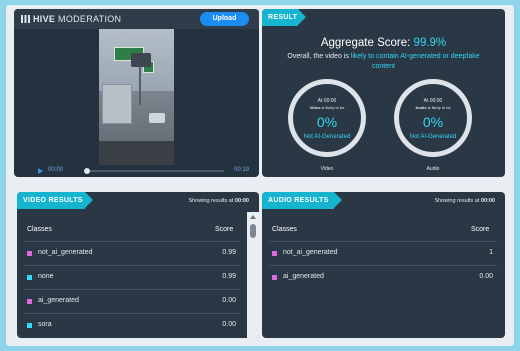 This screenshot has width=520, height=351. What do you see at coordinates (430, 43) in the screenshot?
I see `aggregate-score-value: 99.9%` at bounding box center [430, 43].